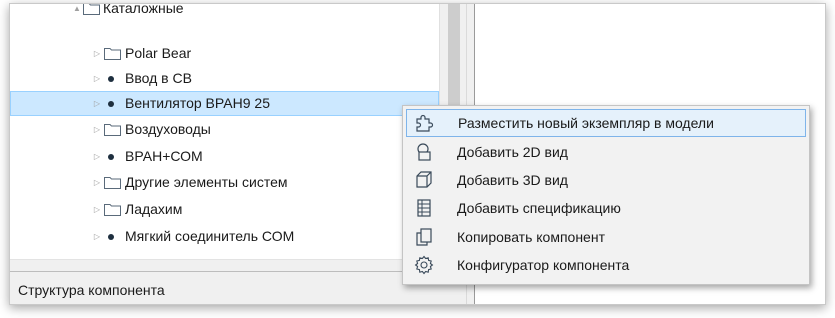 The image size is (835, 318). What do you see at coordinates (224, 209) in the screenshot?
I see `tree-item-ladakhim: ▷ Ладахим` at bounding box center [224, 209].